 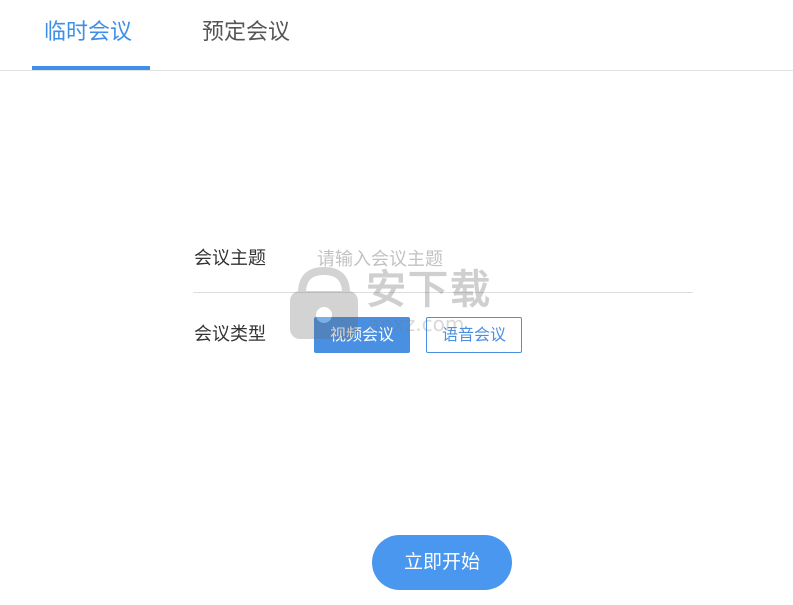 What do you see at coordinates (362, 335) in the screenshot?
I see `video-meeting-button: 视频会议` at bounding box center [362, 335].